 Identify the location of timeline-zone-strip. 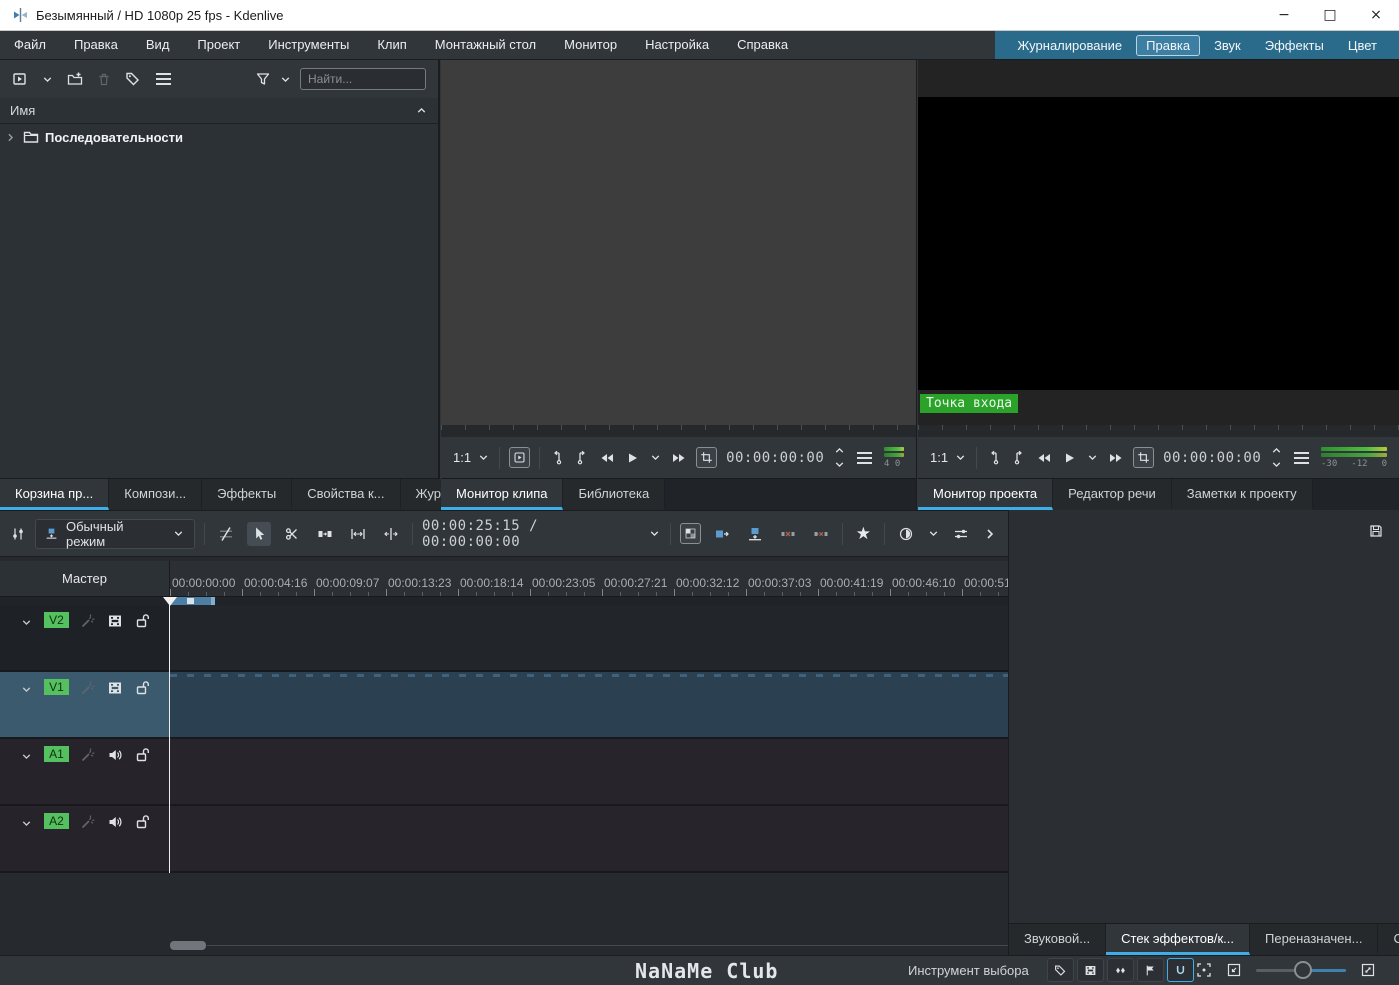
(504, 601).